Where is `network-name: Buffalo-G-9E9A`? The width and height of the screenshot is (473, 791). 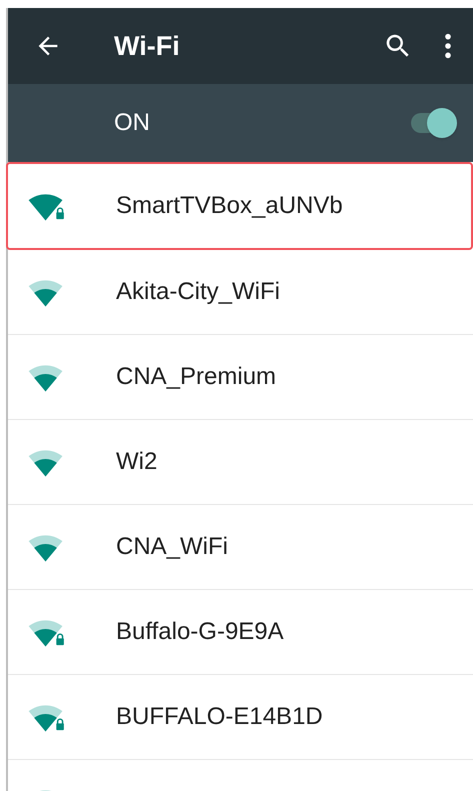 network-name: Buffalo-G-9E9A is located at coordinates (200, 632).